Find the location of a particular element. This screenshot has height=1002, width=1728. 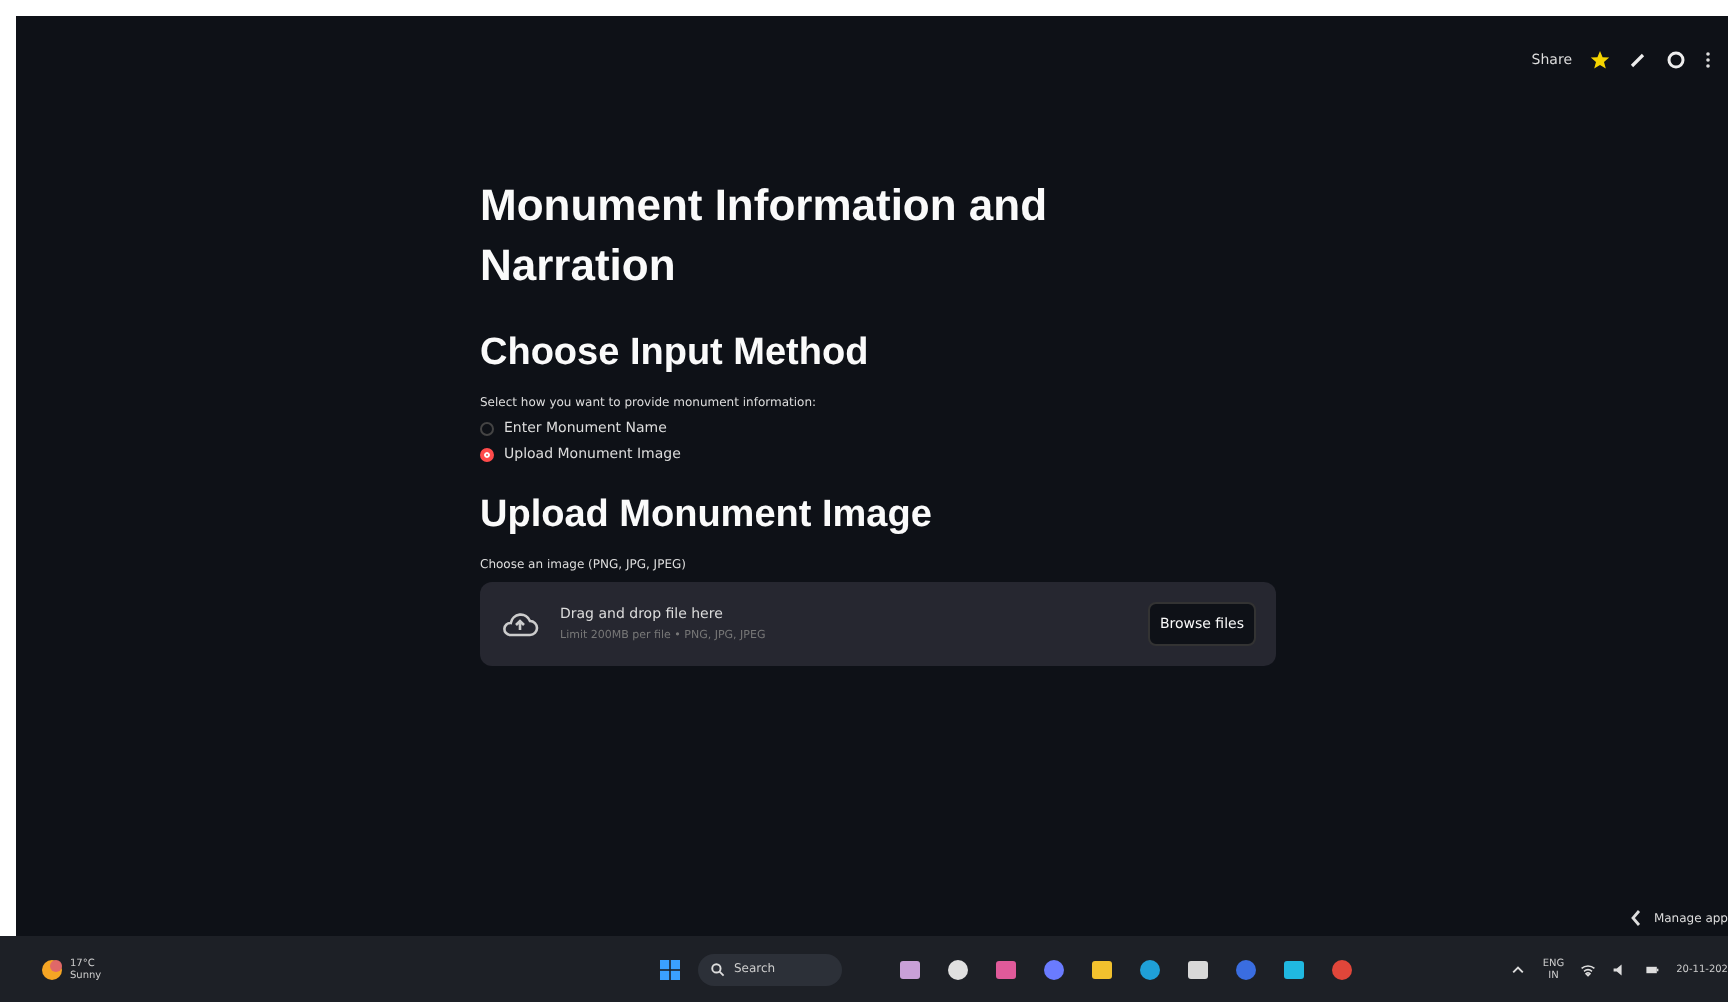

cloud-upload-icon is located at coordinates (520, 624).